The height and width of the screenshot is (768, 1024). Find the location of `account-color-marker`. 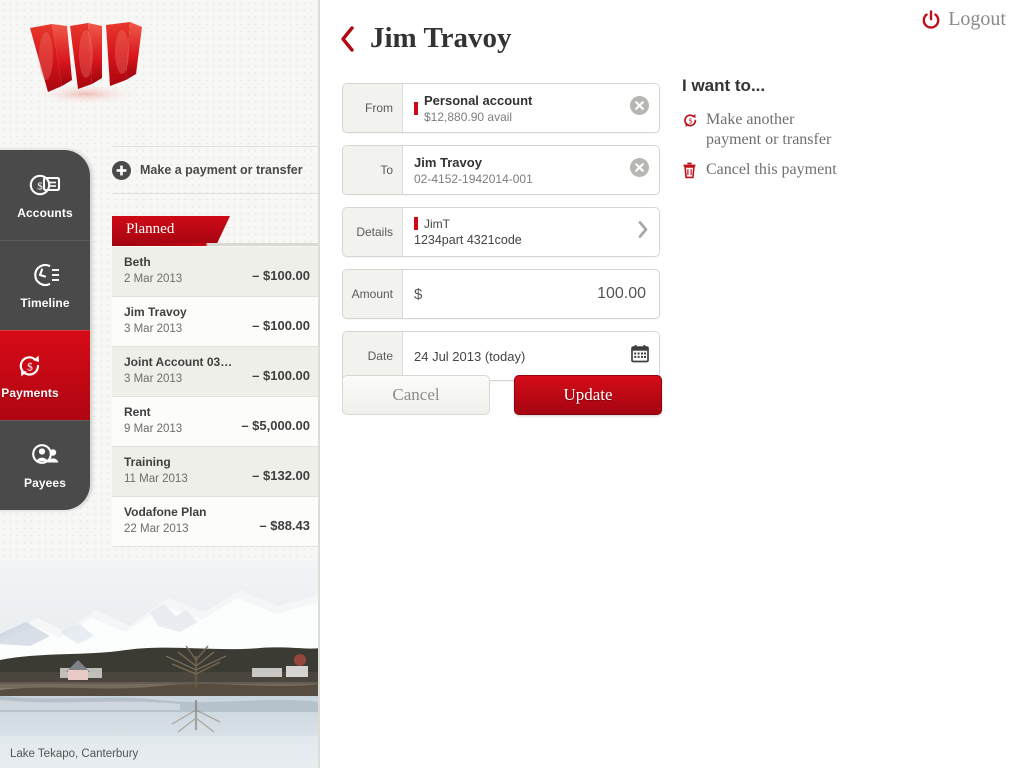

account-color-marker is located at coordinates (416, 108).